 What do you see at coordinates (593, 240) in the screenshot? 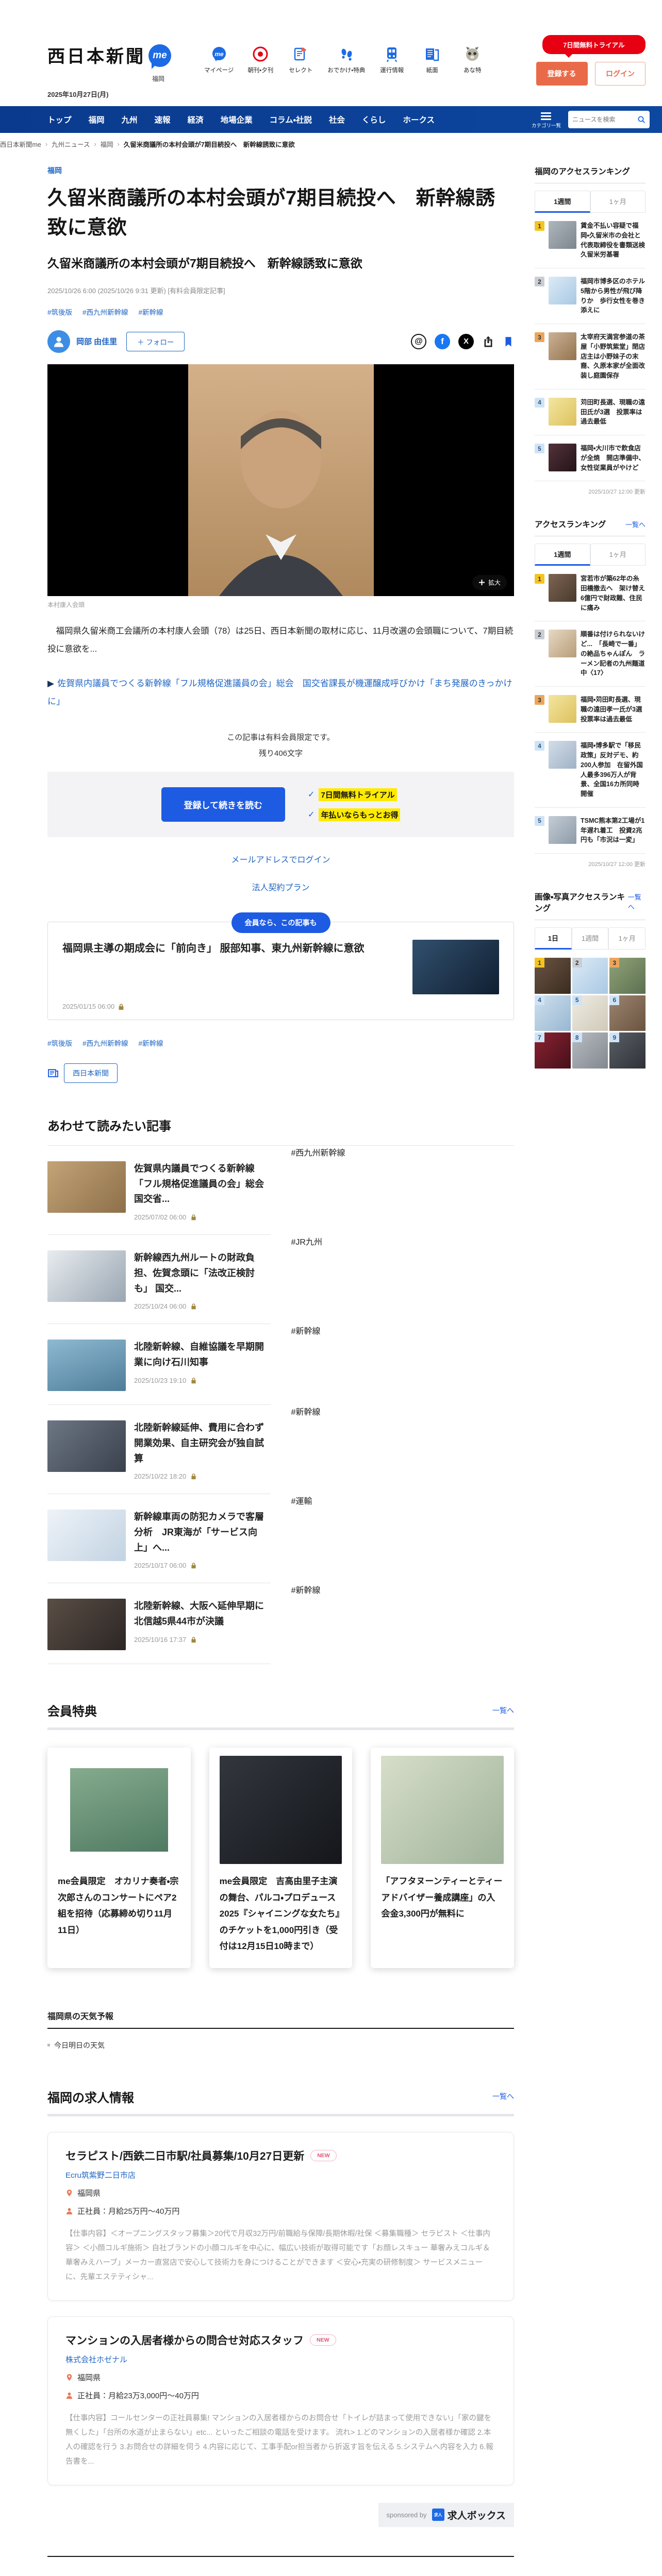
I see `ranking-item: 1 賃金不払い容疑で福岡・久留米市の会社と代表取締役を書類送検 久留米労基署` at bounding box center [593, 240].